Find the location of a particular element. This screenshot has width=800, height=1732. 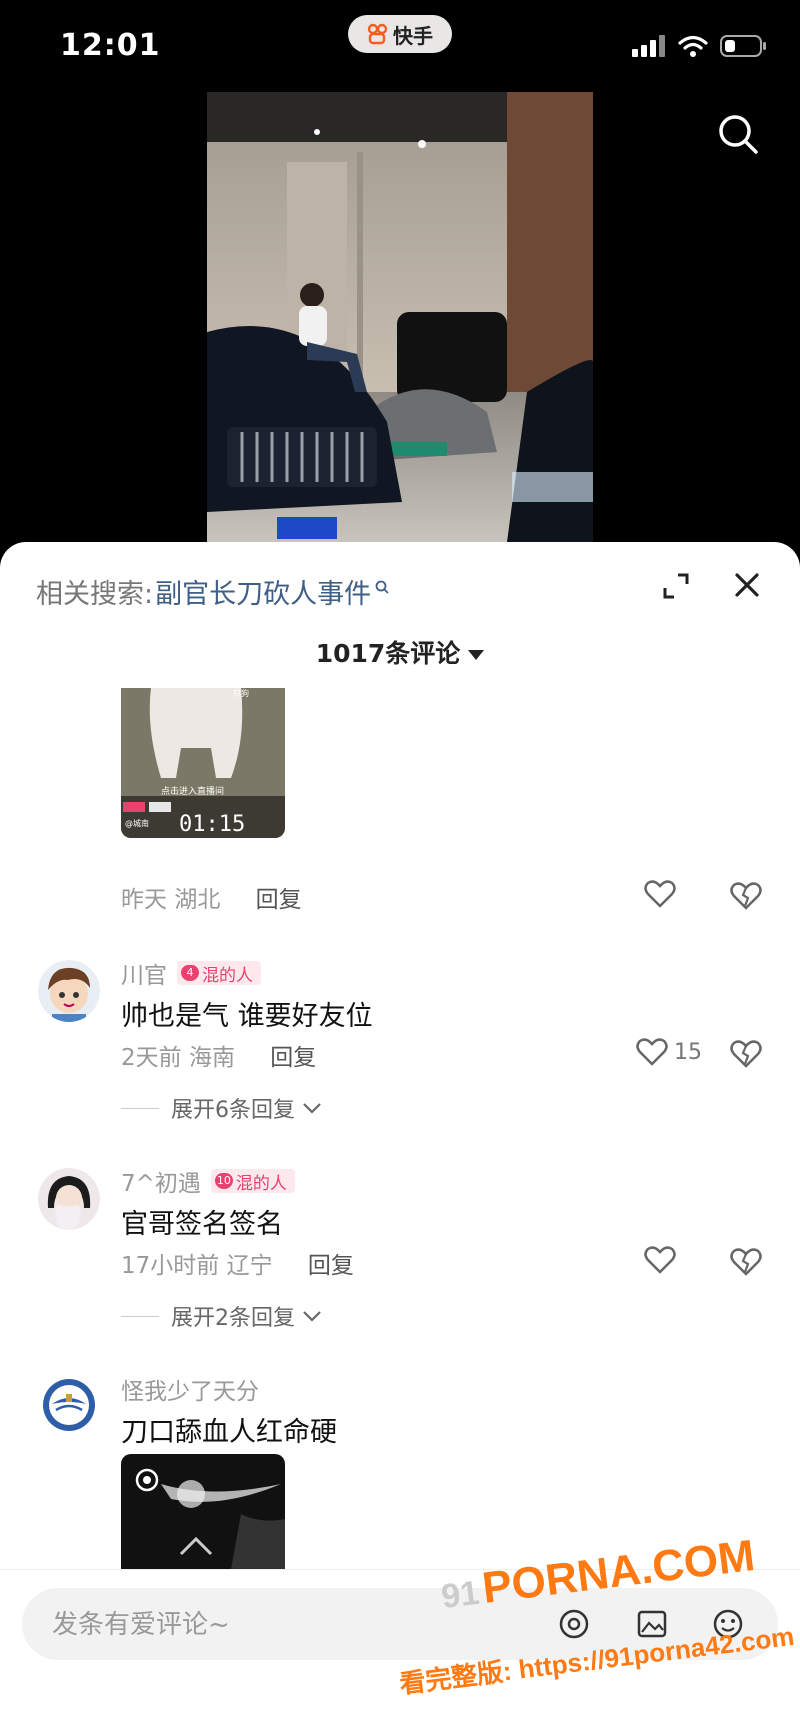

like-button: 15 is located at coordinates (669, 1052).